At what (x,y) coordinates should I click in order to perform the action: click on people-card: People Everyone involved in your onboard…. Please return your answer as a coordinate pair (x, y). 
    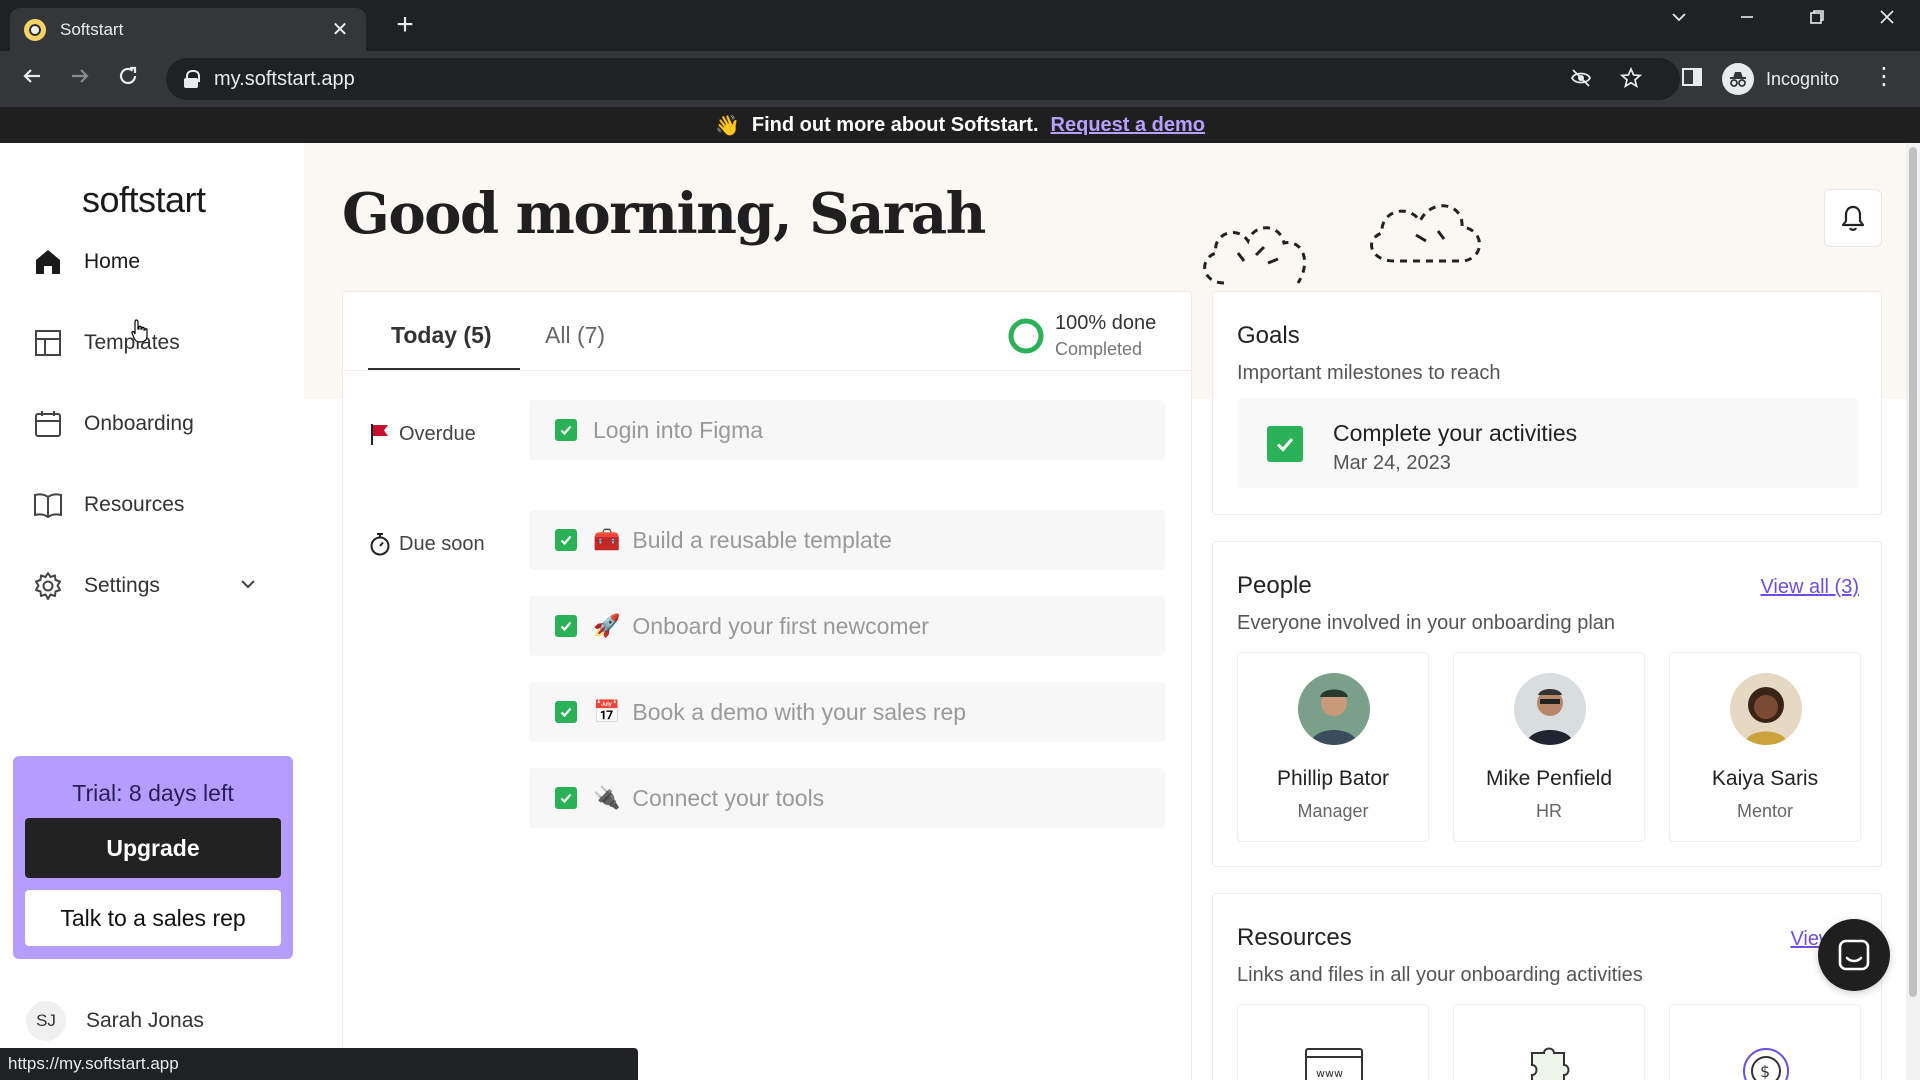
    Looking at the image, I should click on (1547, 704).